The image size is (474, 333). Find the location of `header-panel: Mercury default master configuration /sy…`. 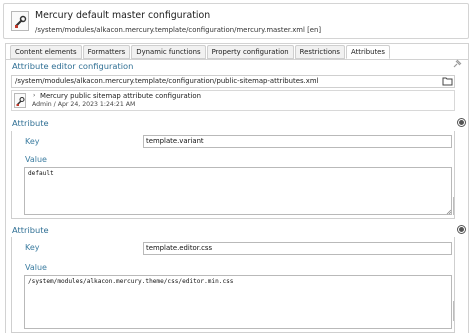

header-panel: Mercury default master configuration /sy… is located at coordinates (236, 21).